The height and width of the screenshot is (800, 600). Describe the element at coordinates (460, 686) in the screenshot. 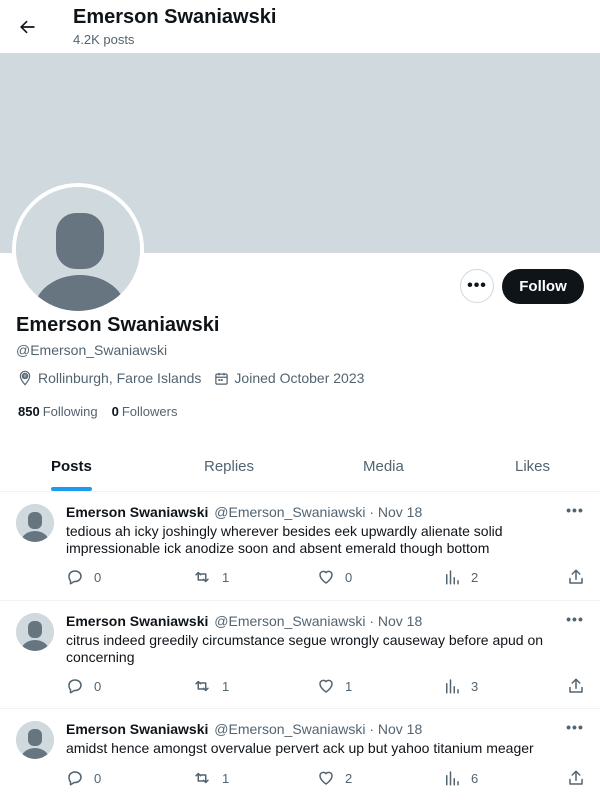

I see `views-button: 3` at that location.